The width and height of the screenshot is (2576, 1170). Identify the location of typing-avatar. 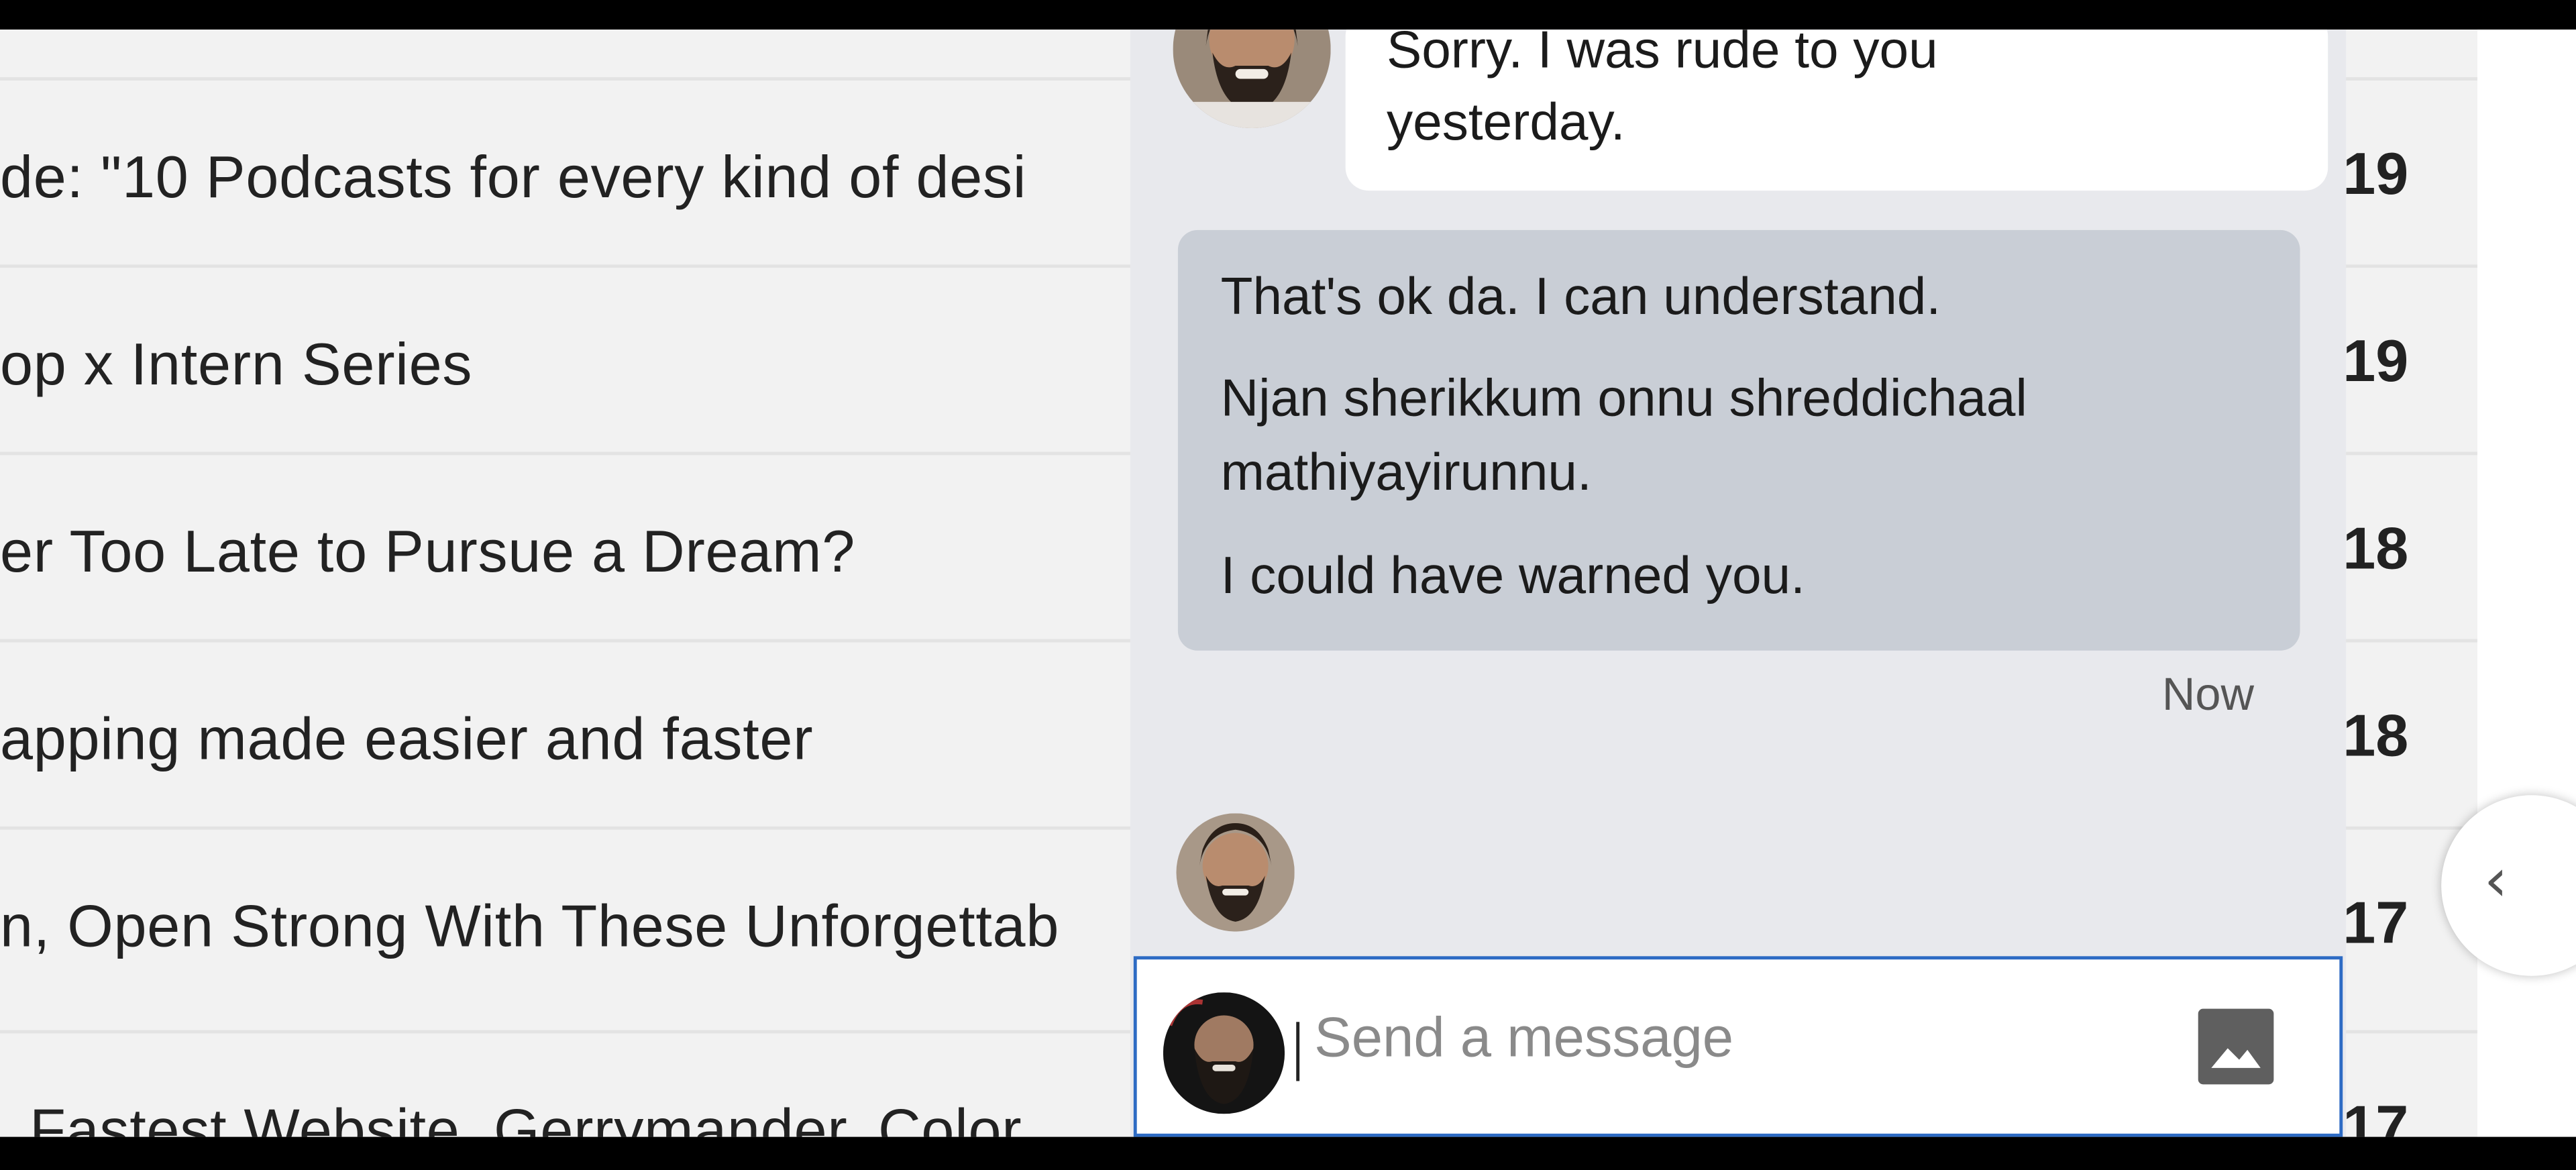
(1235, 872).